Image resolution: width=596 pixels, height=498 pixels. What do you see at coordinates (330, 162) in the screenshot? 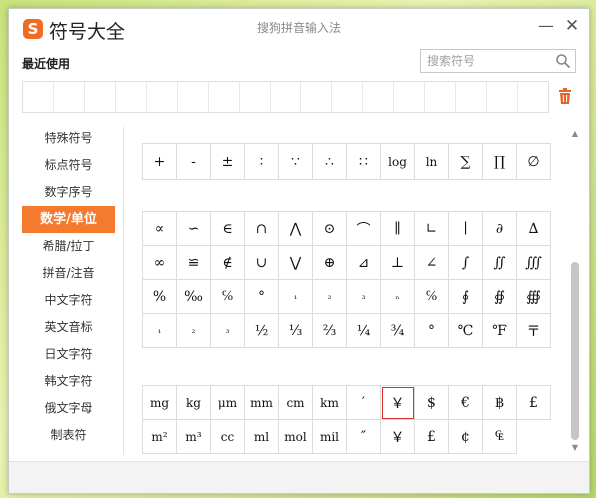
I see `symbol-cell: ∴` at bounding box center [330, 162].